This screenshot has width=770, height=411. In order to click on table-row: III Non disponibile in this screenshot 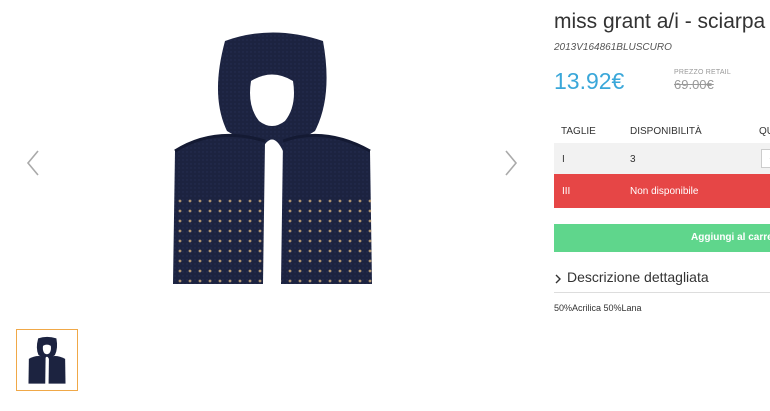, I will do `click(662, 191)`.